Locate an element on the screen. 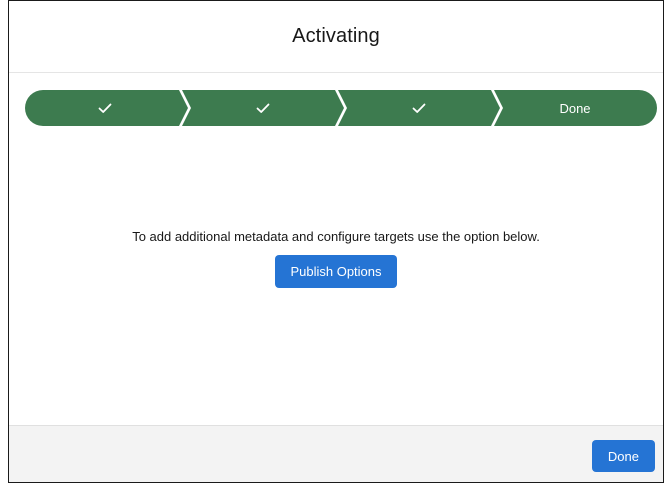 This screenshot has height=483, width=665. modal-title: Activating is located at coordinates (336, 36).